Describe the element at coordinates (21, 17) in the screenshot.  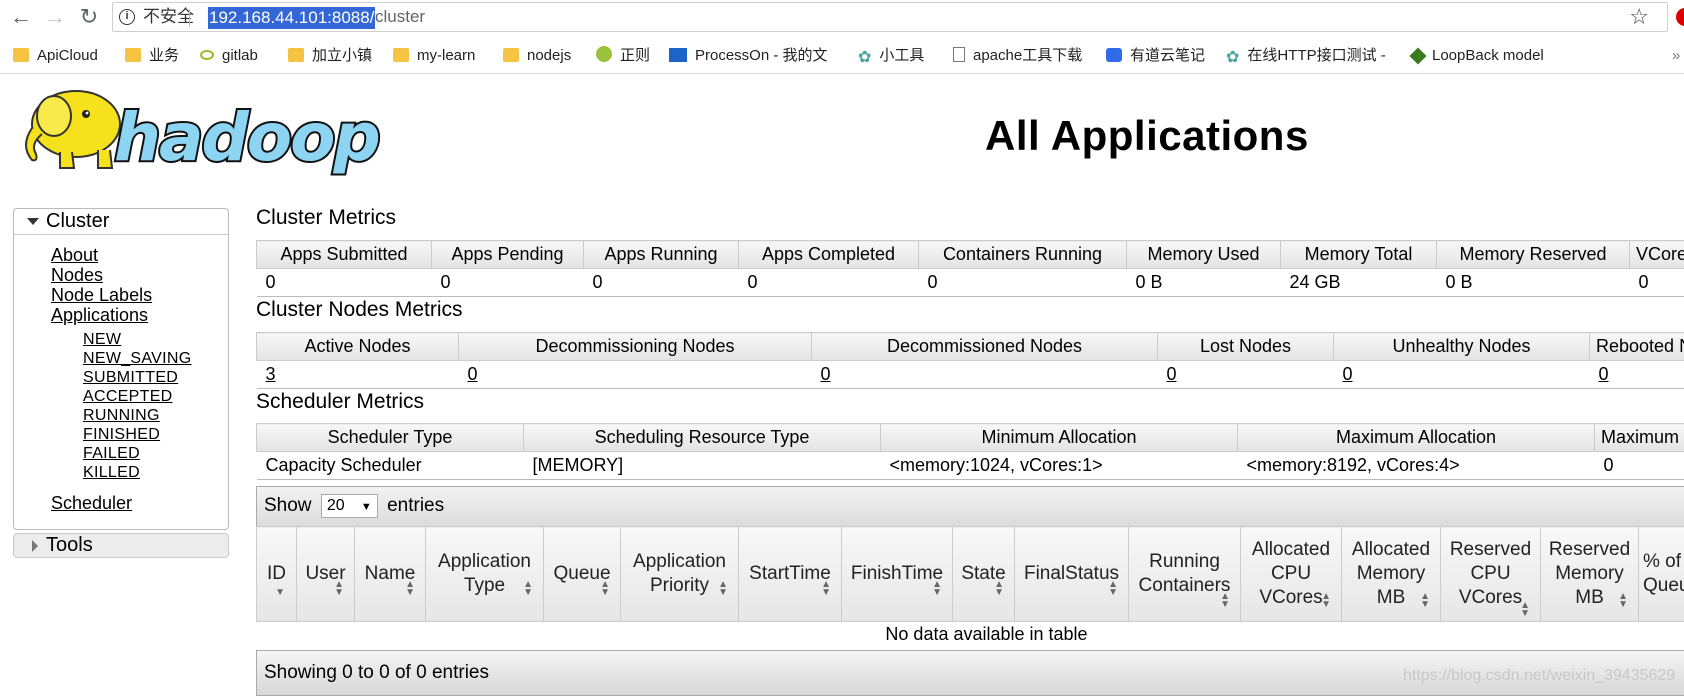
I see `back-icon: ←` at that location.